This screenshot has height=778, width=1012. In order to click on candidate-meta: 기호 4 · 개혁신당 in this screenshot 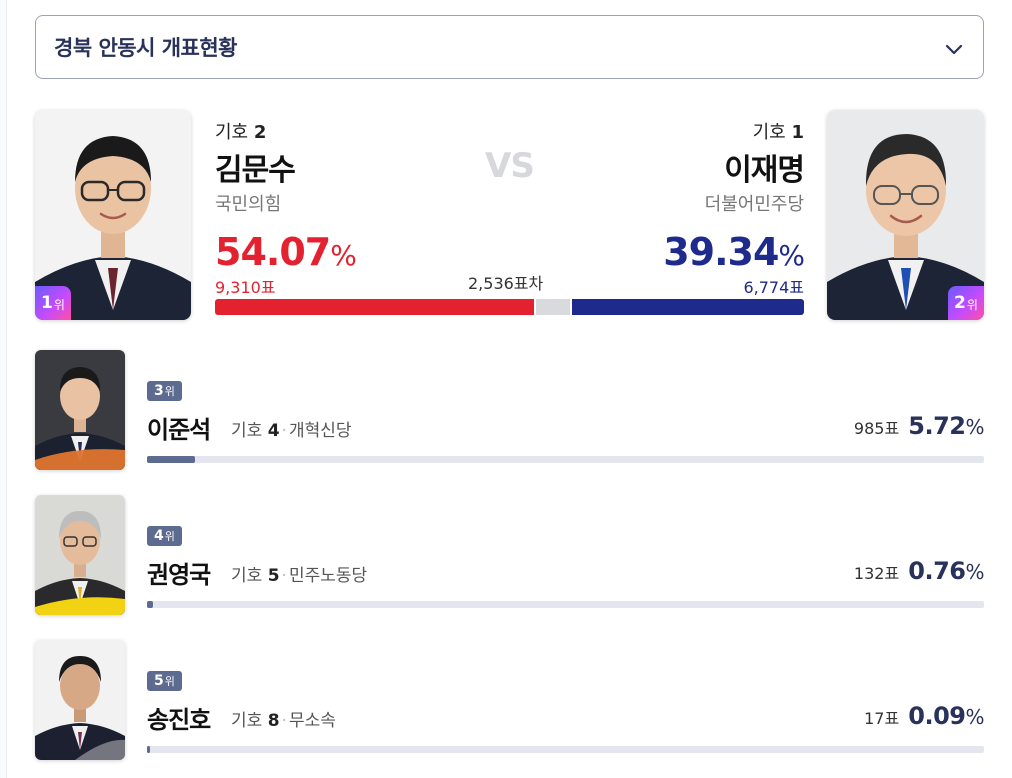, I will do `click(291, 428)`.